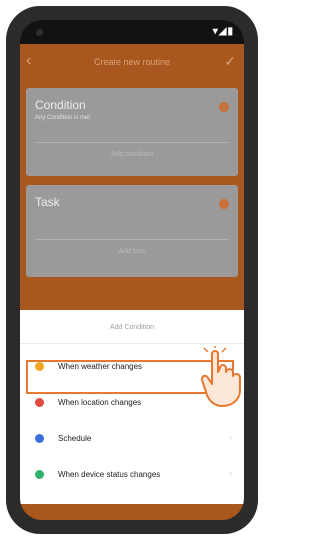 Image resolution: width=320 pixels, height=540 pixels. Describe the element at coordinates (224, 204) in the screenshot. I see `add-task-plus-icon` at that location.